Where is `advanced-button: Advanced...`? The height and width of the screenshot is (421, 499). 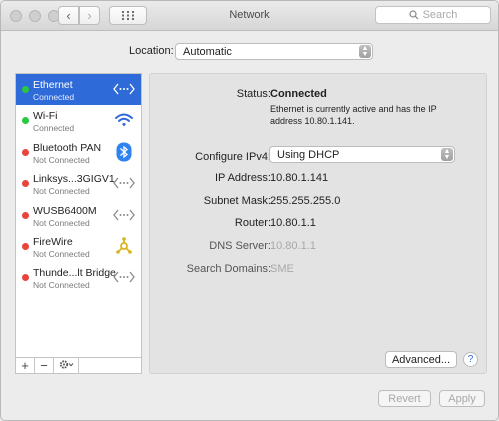 advanced-button: Advanced... is located at coordinates (421, 359).